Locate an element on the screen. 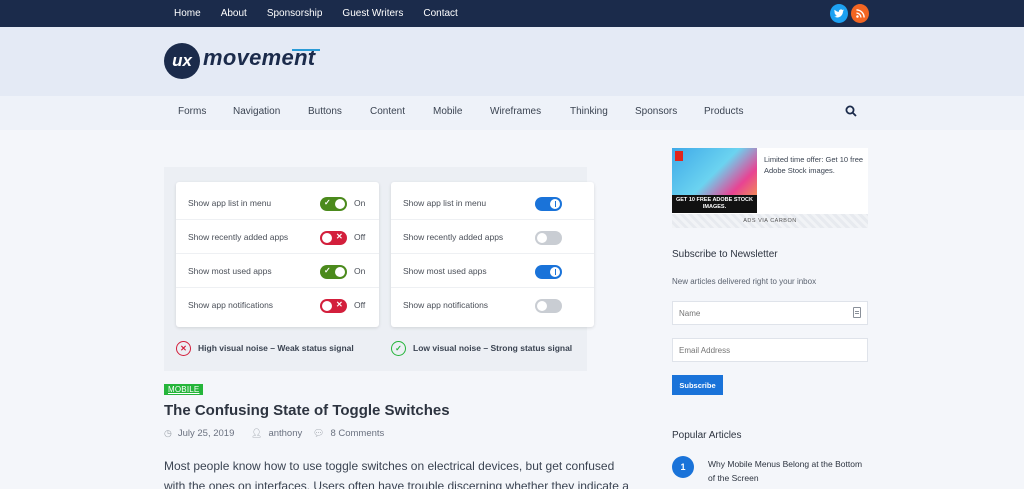 The width and height of the screenshot is (1024, 489). toggle-row: Show app list in menu is located at coordinates (492, 203).